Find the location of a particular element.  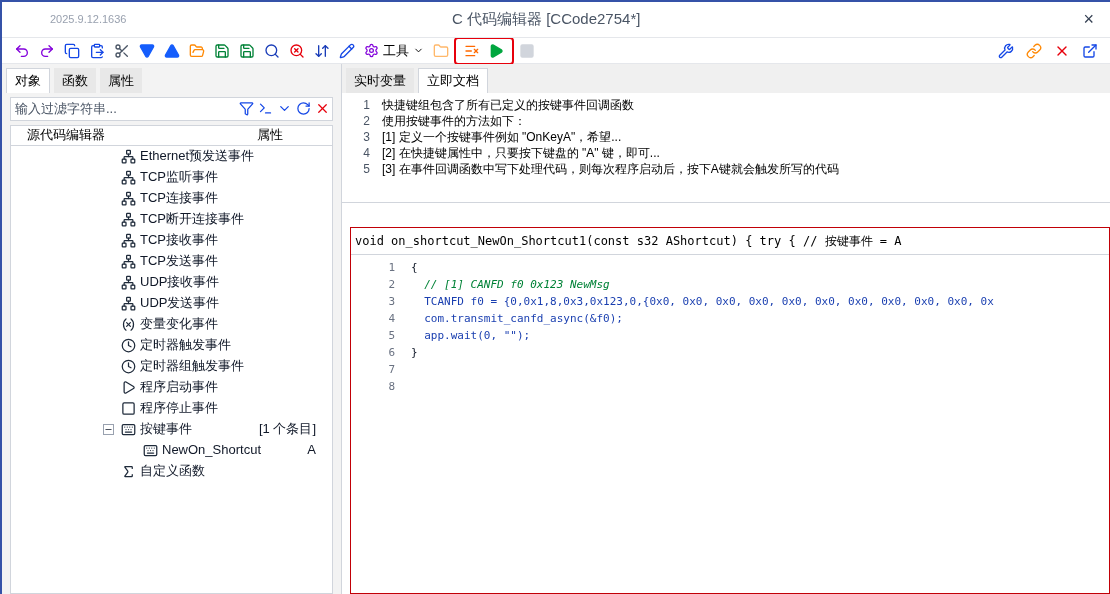

tree-item-label: 变量变化事件 is located at coordinates (179, 324).